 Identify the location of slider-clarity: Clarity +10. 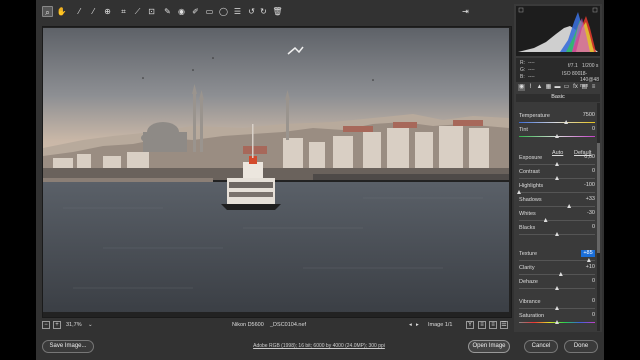
(557, 271).